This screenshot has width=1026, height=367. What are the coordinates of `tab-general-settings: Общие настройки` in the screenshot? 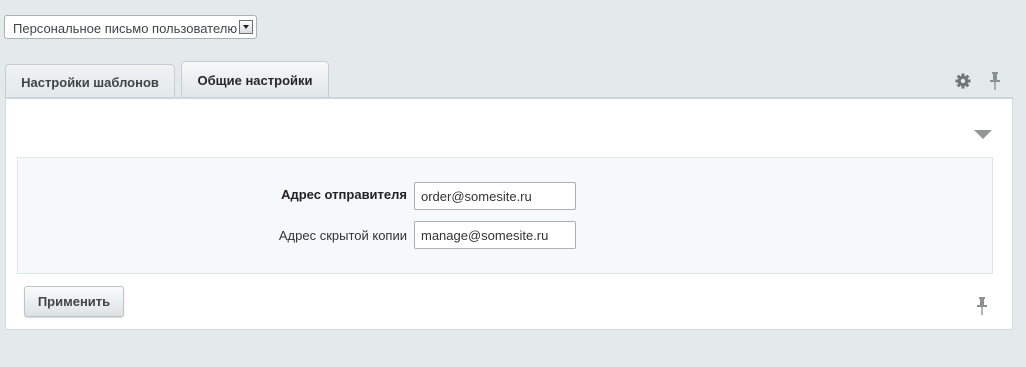 It's located at (255, 80).